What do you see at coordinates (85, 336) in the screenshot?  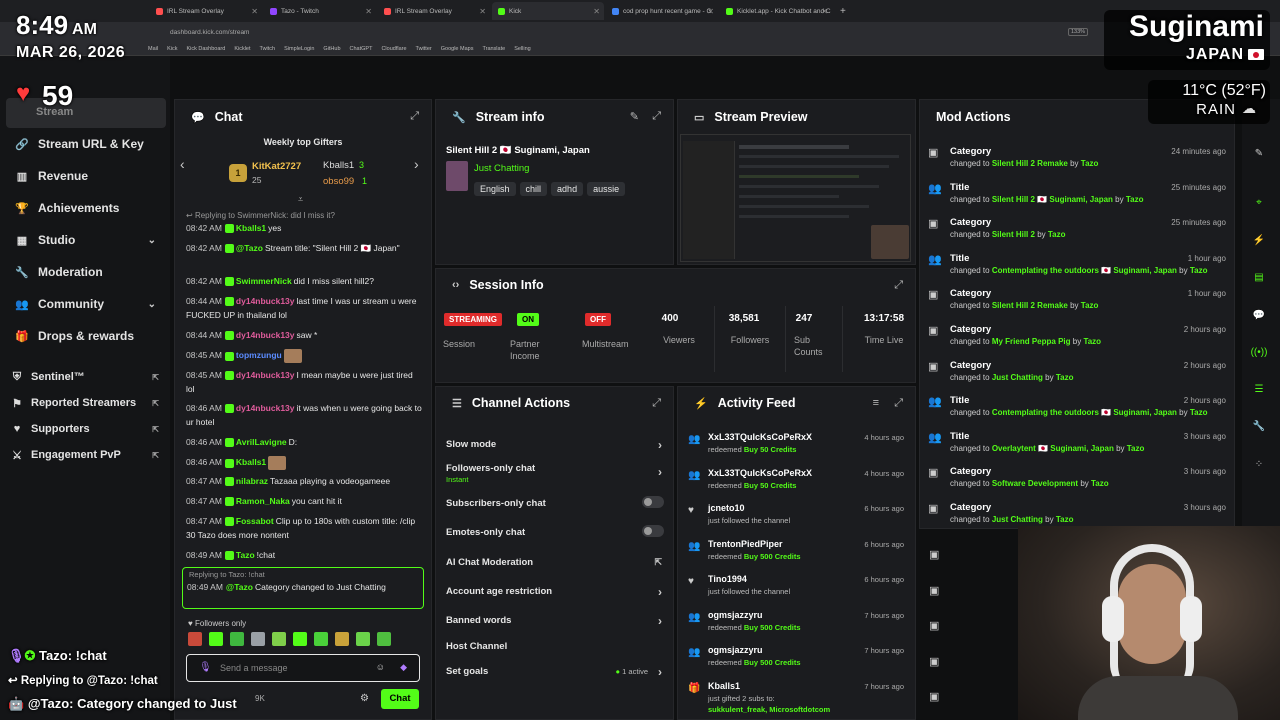 I see `sidebar-item-drops: 🎁 Drops & rewards` at bounding box center [85, 336].